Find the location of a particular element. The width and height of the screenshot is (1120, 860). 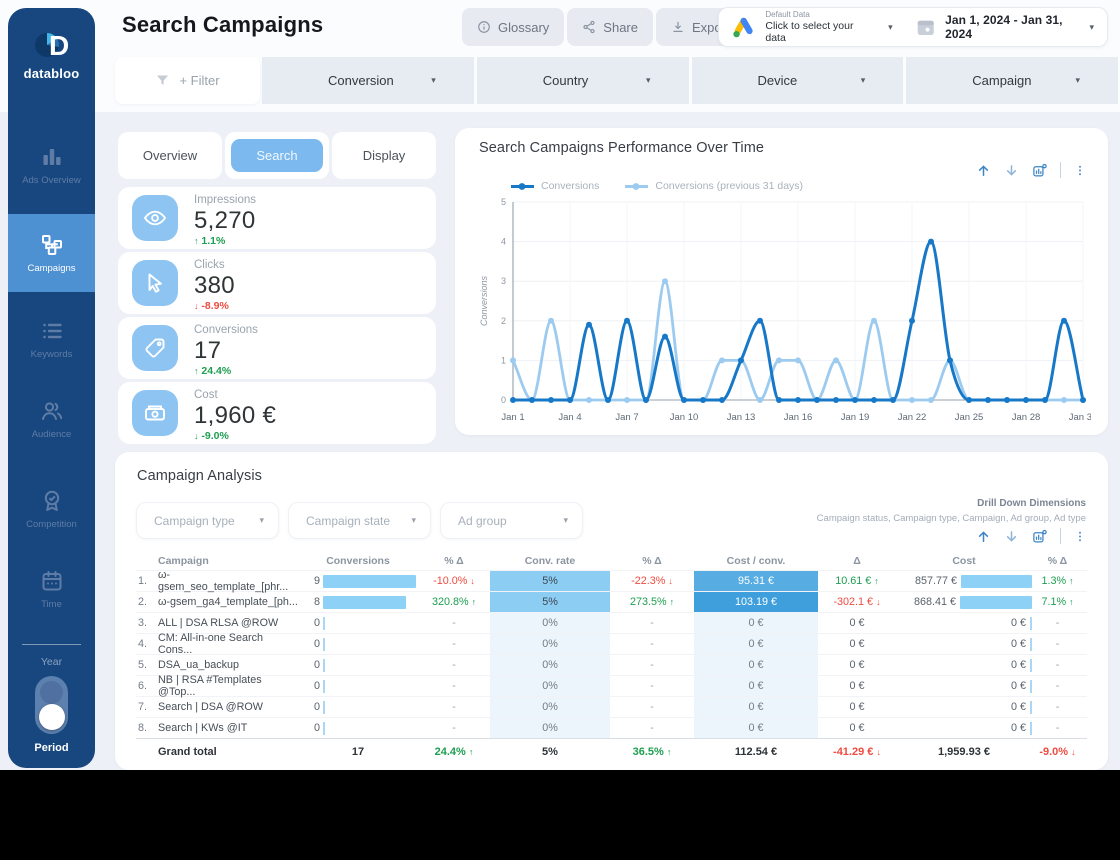

sidebar-item-ads-overview: Ads Overview is located at coordinates (51, 165).